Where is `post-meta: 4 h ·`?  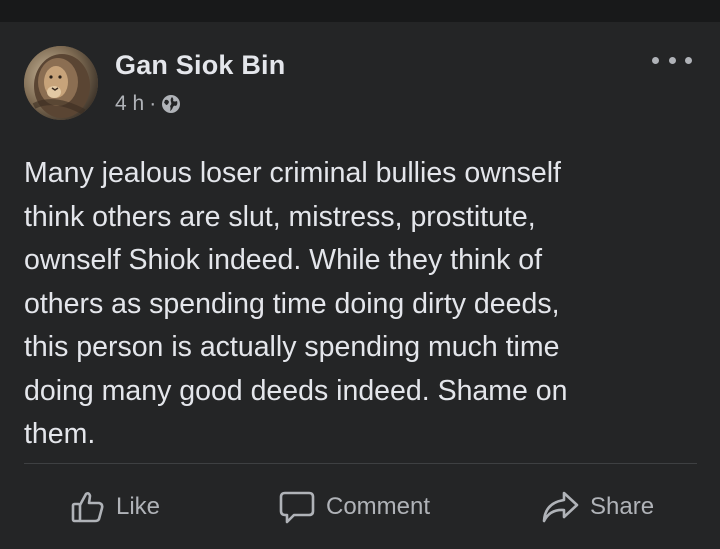 post-meta: 4 h · is located at coordinates (148, 104).